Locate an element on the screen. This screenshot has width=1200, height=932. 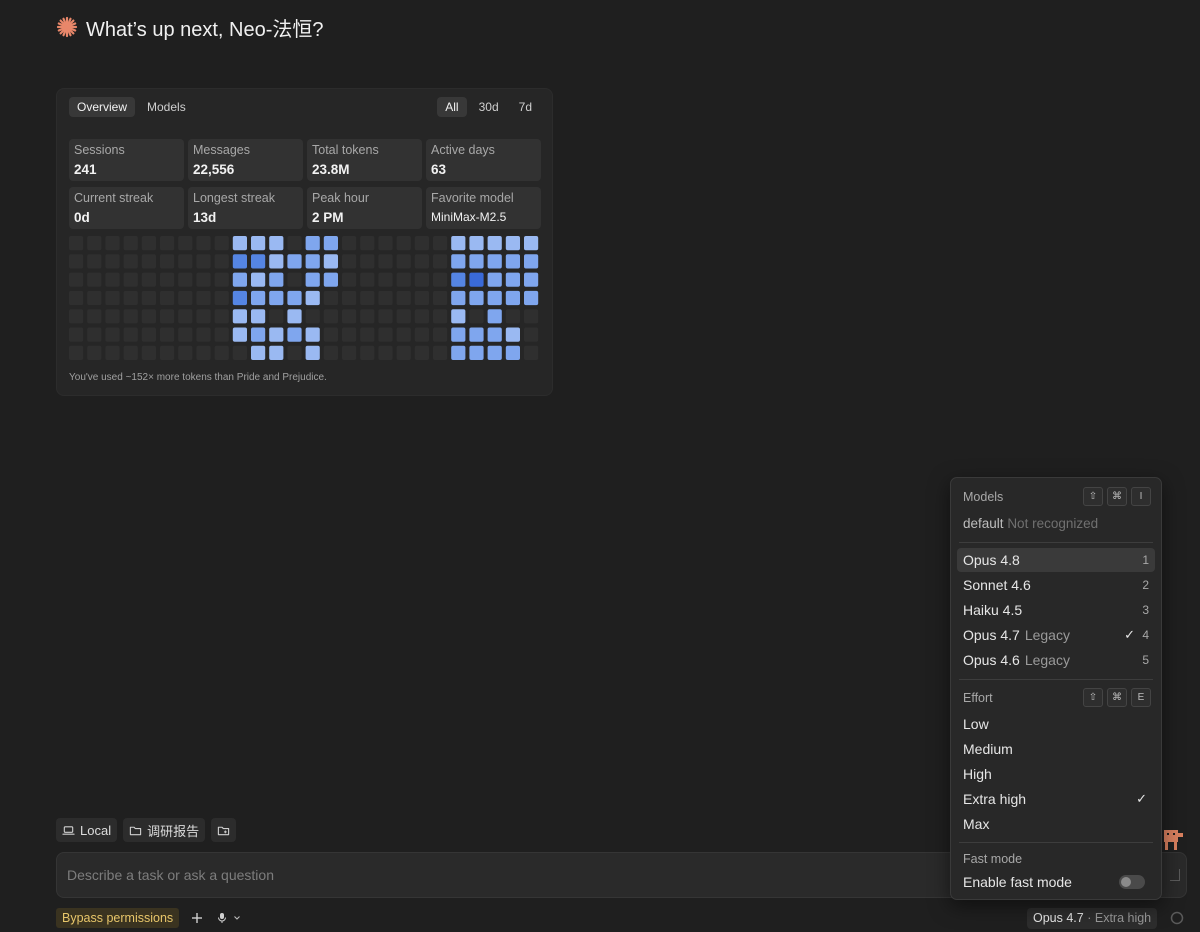
fast-mode-toggle is located at coordinates (1132, 882).